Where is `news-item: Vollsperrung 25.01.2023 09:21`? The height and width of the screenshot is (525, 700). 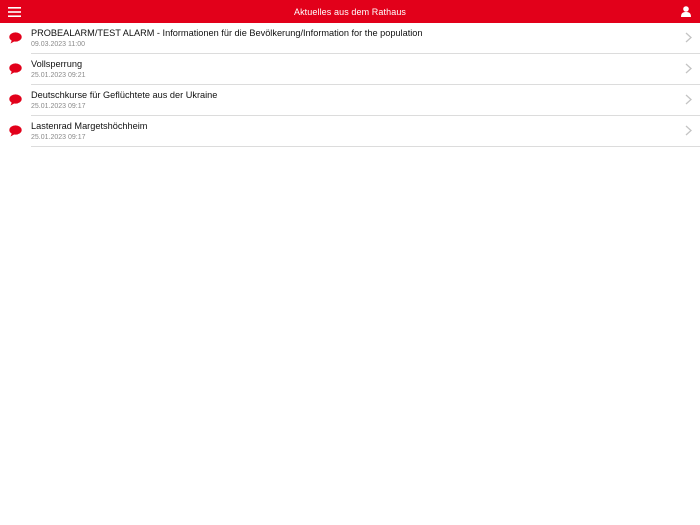
news-item: Vollsperrung 25.01.2023 09:21 is located at coordinates (350, 69).